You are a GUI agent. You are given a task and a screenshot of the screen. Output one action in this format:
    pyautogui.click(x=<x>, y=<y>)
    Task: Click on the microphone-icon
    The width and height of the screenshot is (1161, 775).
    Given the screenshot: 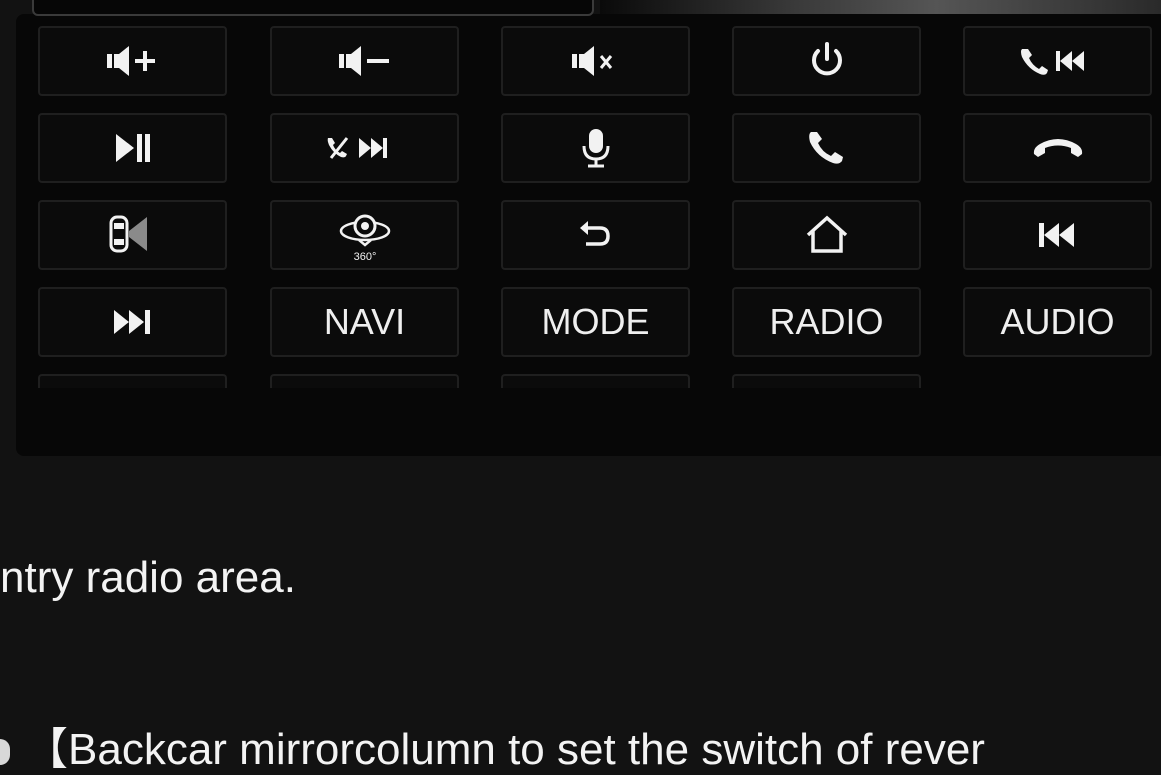 What is the action you would take?
    pyautogui.click(x=596, y=148)
    